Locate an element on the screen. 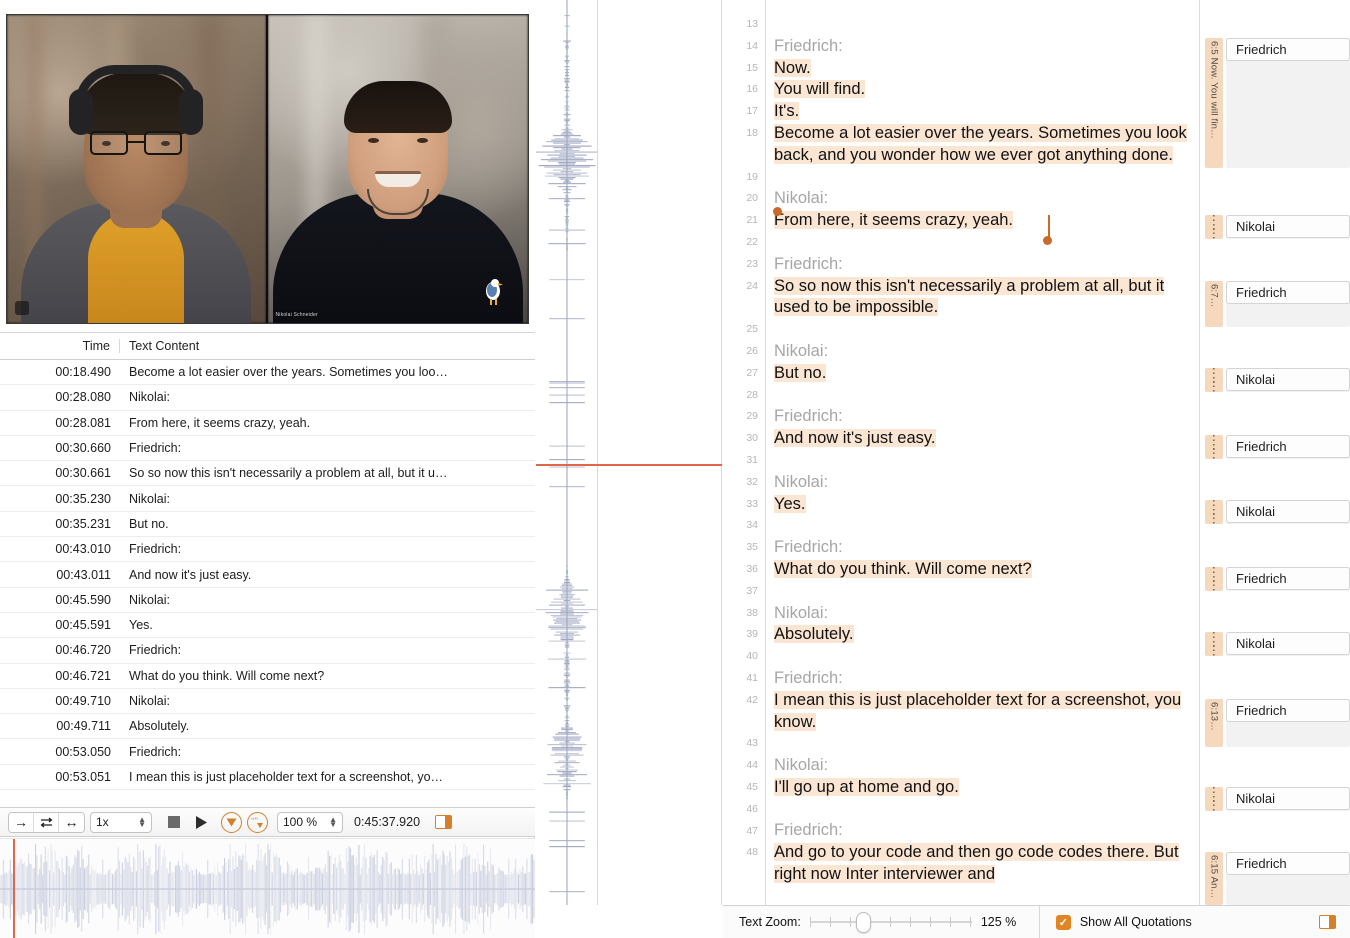 The image size is (1350, 938). quotation-highlight: What do you think. Will come next? is located at coordinates (903, 568).